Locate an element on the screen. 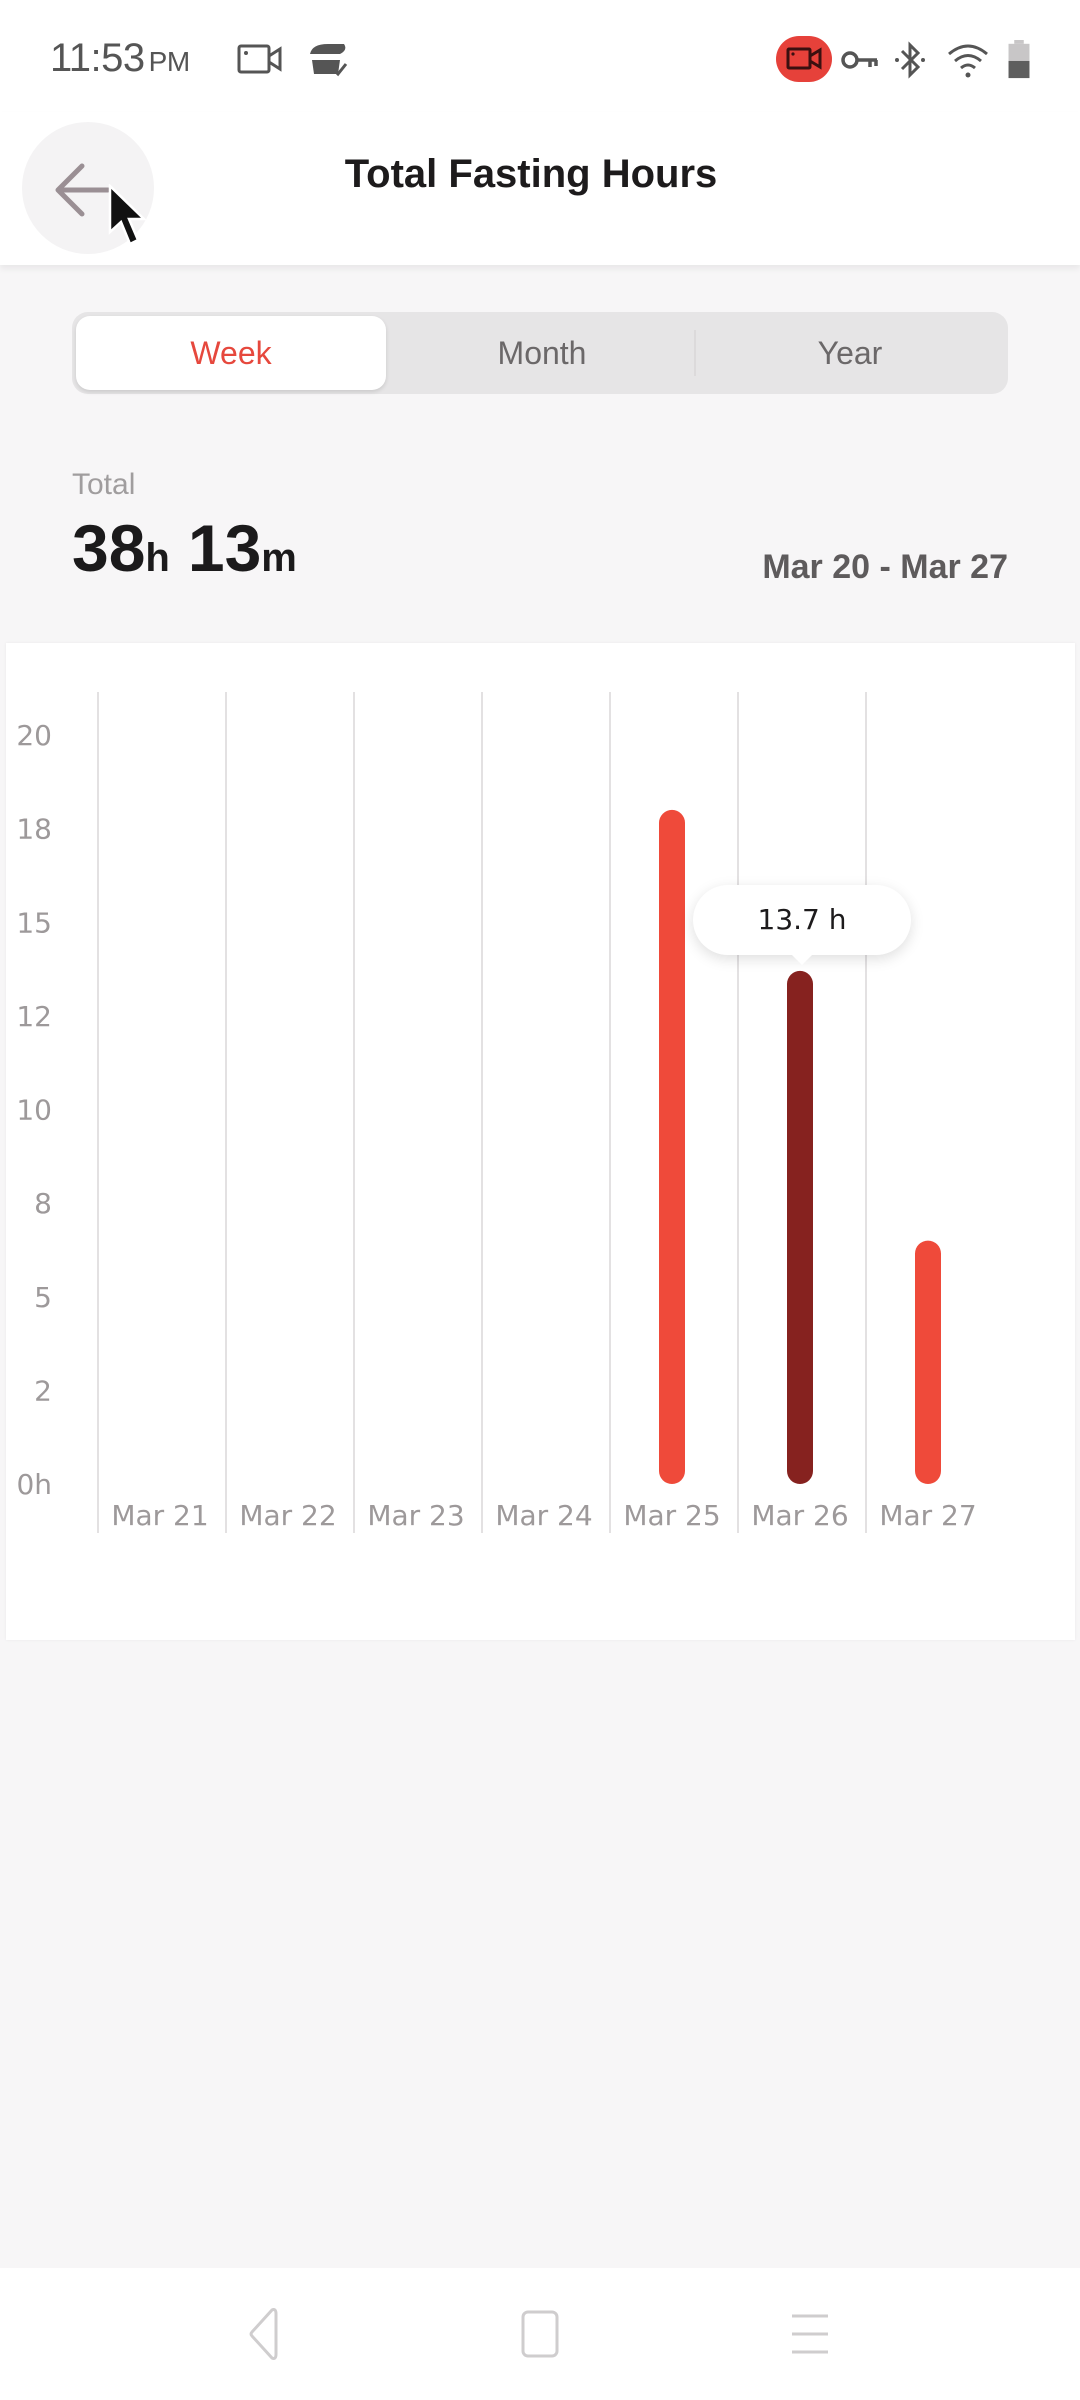 Image resolution: width=1080 pixels, height=2400 pixels. y-tick-label: 15 is located at coordinates (34, 922).